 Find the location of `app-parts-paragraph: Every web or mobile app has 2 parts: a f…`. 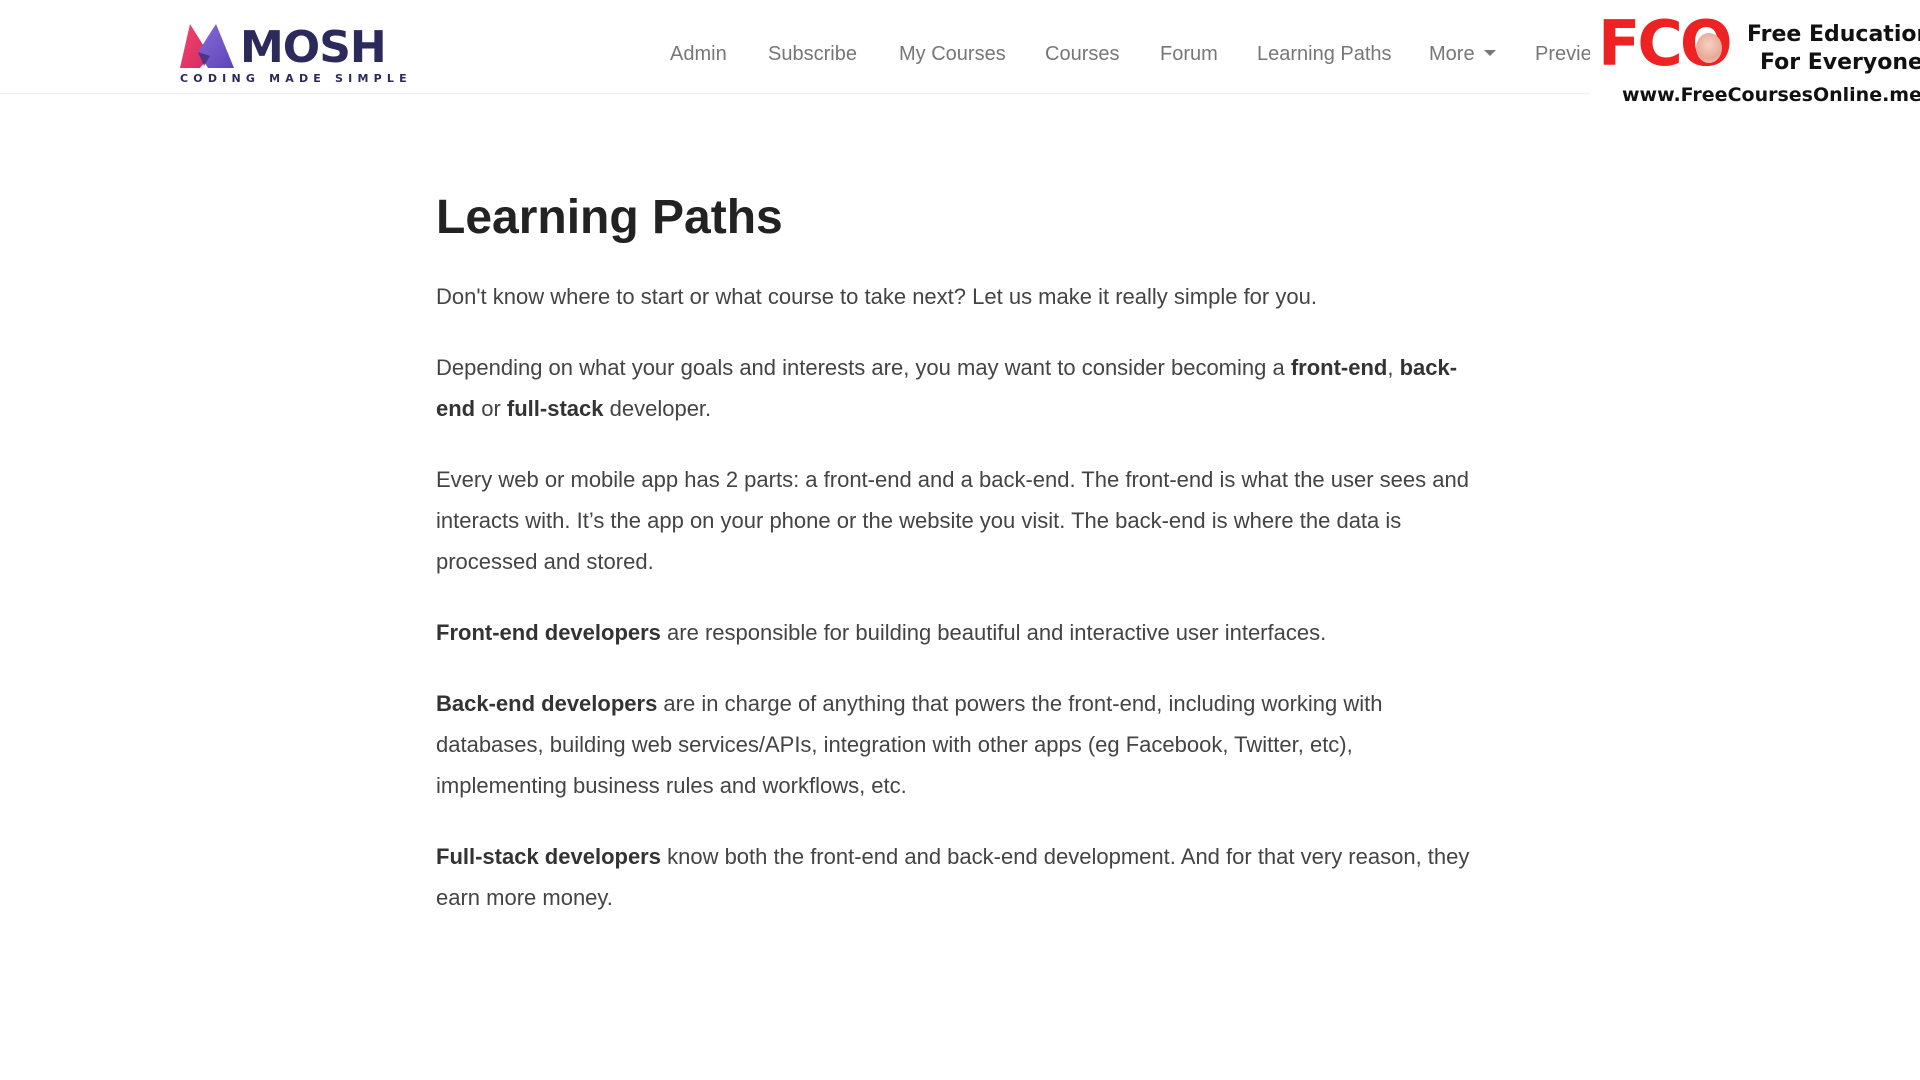

app-parts-paragraph: Every web or mobile app has 2 parts: a f… is located at coordinates (952, 520).